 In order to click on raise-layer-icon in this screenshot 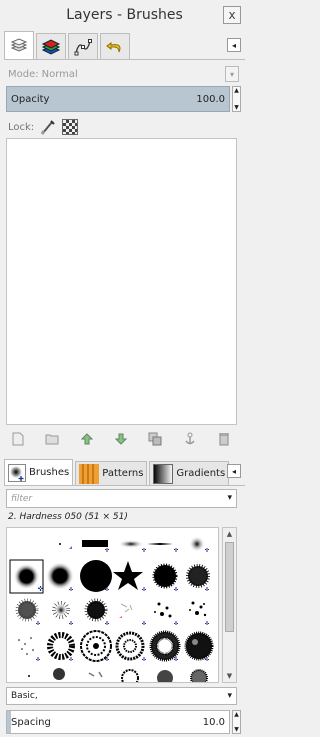, I will do `click(86, 439)`.